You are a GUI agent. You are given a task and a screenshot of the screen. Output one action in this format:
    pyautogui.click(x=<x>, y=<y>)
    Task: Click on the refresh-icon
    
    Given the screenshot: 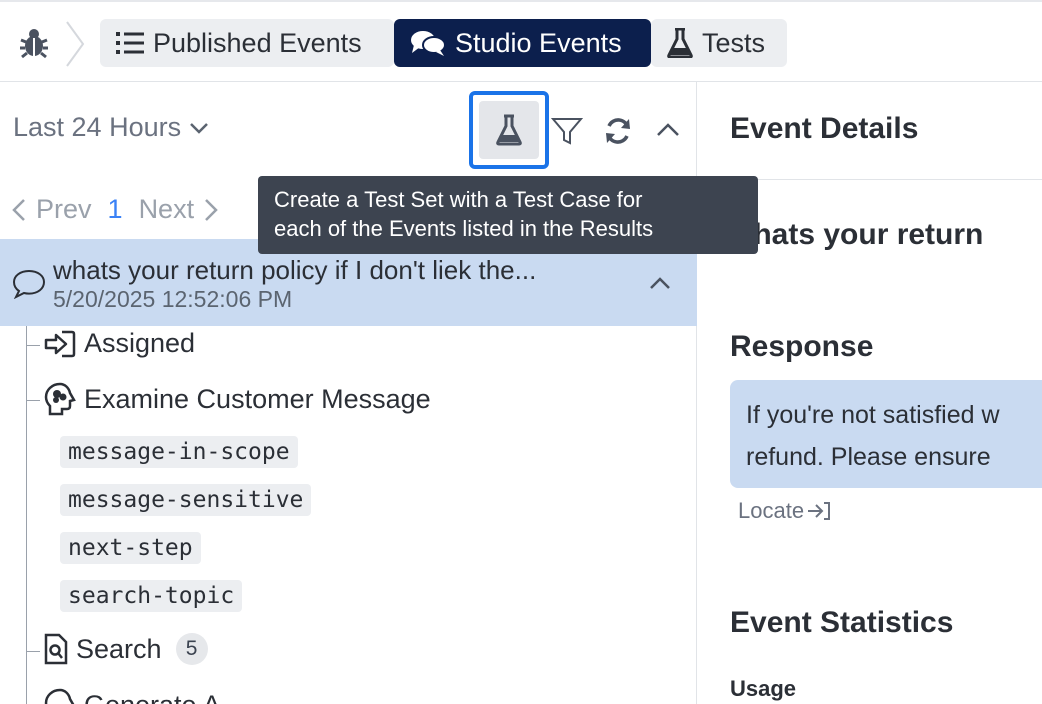 What is the action you would take?
    pyautogui.click(x=618, y=131)
    